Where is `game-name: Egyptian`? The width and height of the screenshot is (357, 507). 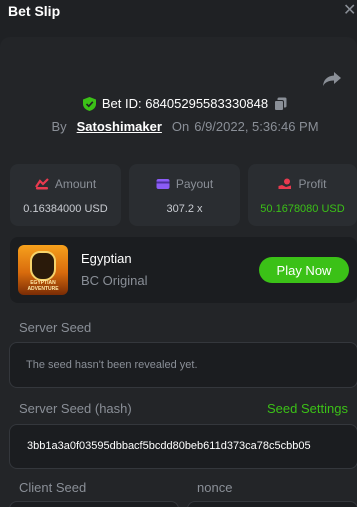
game-name: Egyptian is located at coordinates (106, 258).